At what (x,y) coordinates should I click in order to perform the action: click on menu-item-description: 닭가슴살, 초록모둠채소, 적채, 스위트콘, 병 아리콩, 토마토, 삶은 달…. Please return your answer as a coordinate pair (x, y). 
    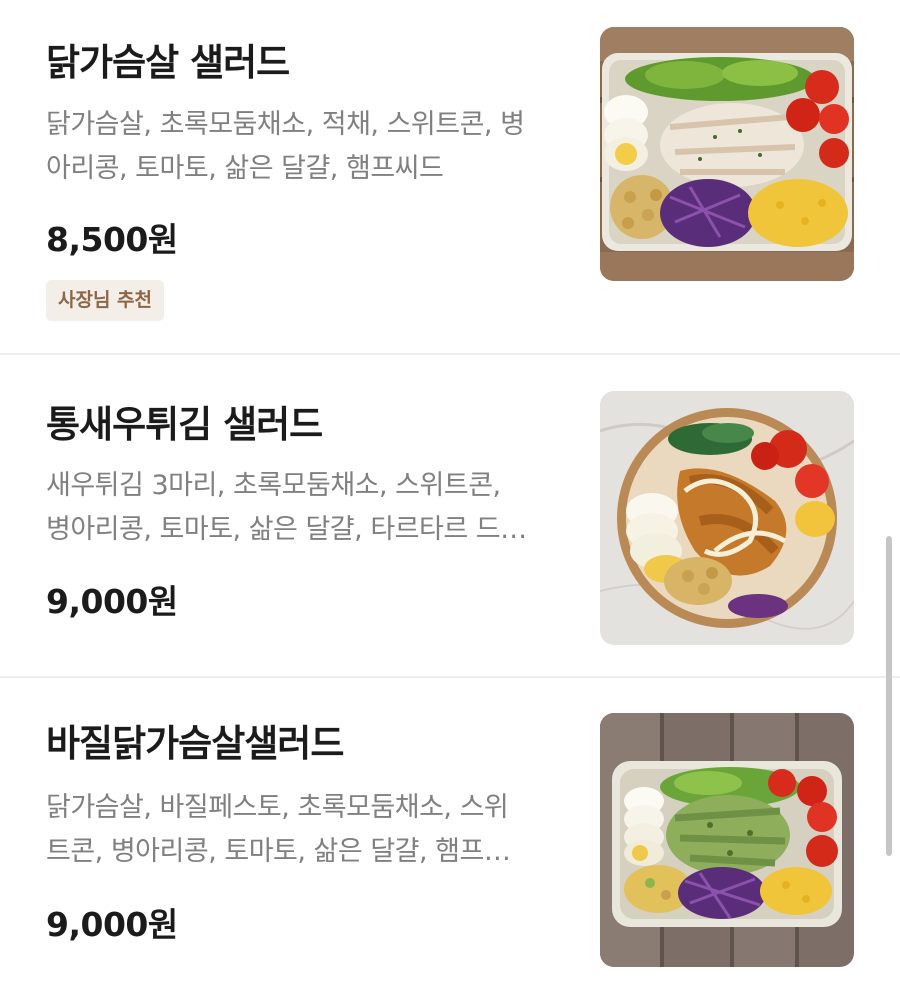
    Looking at the image, I should click on (316, 147).